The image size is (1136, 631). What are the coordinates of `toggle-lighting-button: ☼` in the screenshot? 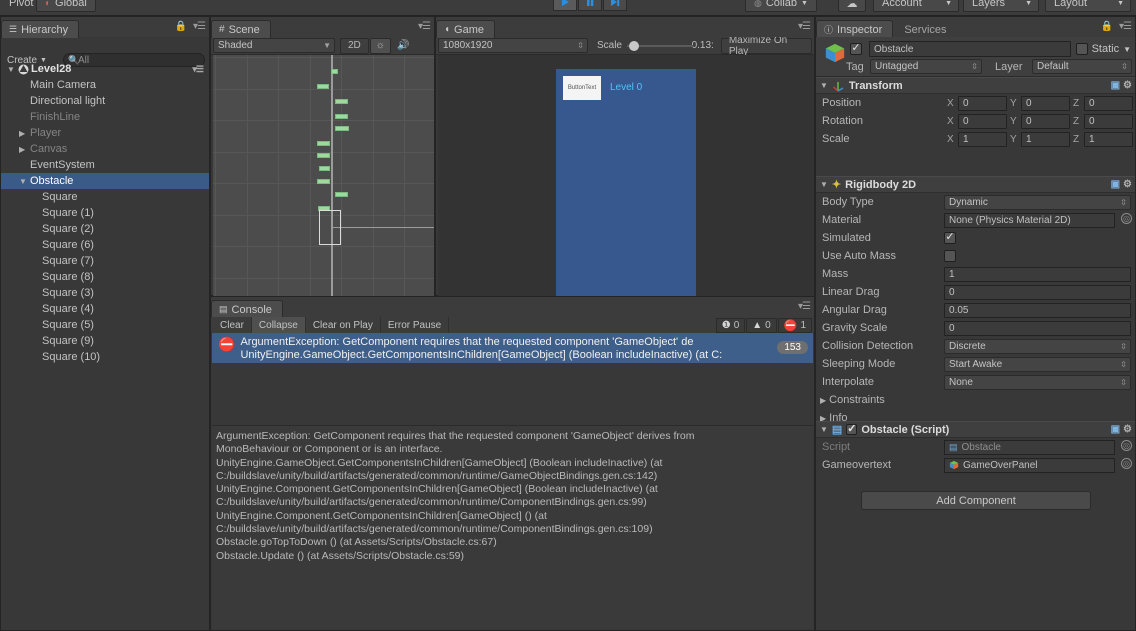 It's located at (380, 45).